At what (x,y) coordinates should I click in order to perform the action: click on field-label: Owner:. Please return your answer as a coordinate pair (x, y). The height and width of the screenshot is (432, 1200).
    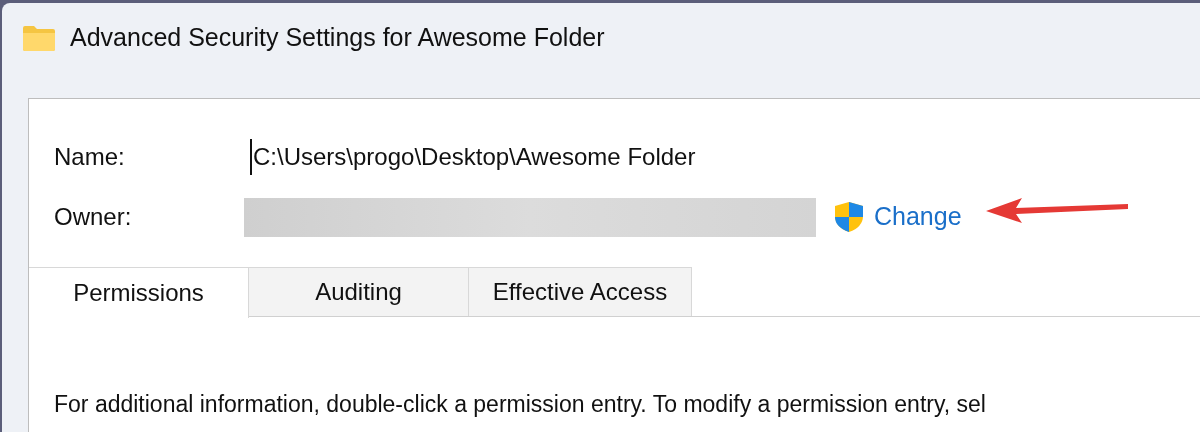
    Looking at the image, I should click on (93, 217).